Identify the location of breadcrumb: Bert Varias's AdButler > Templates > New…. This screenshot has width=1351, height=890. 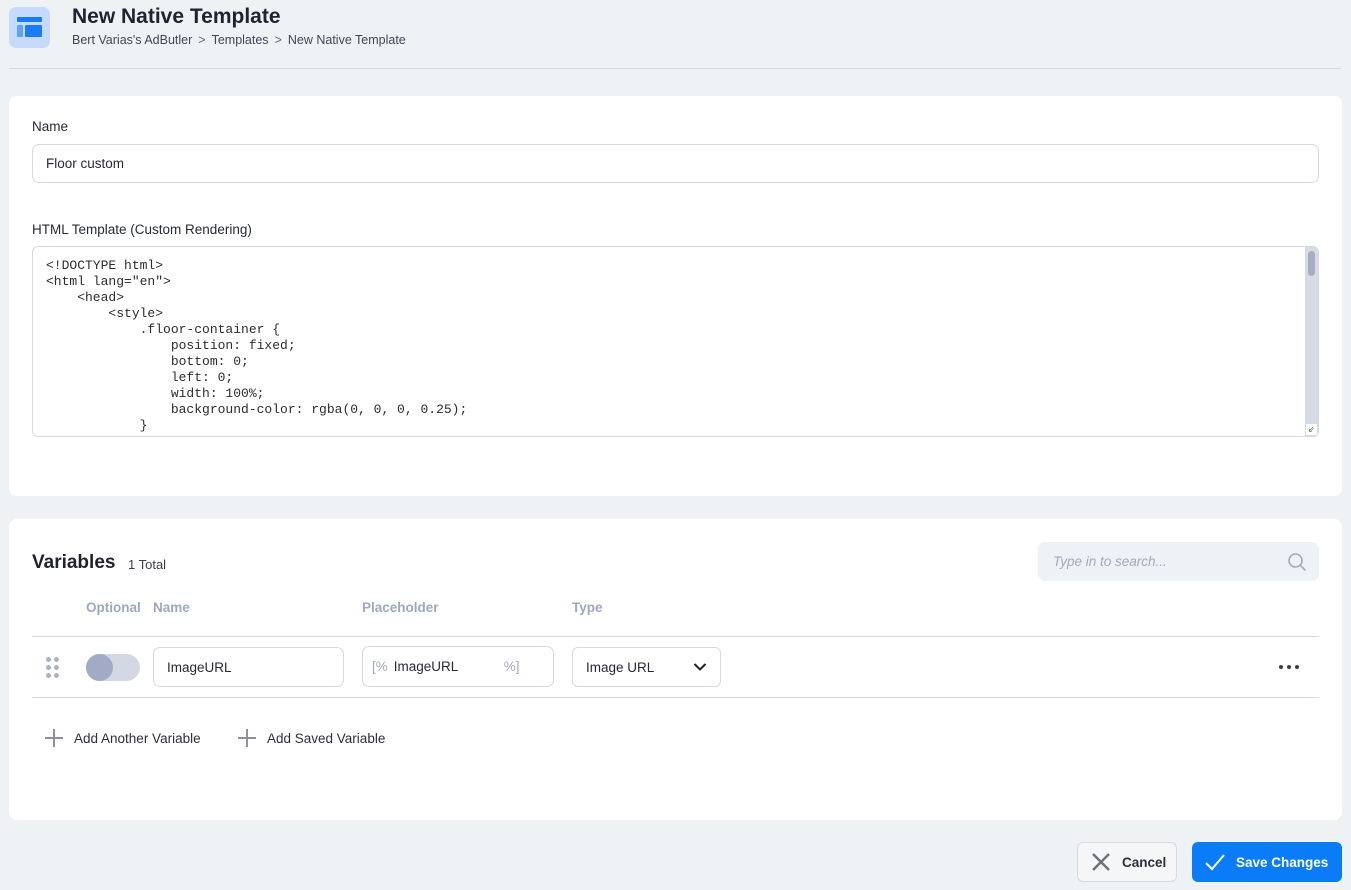
(239, 40).